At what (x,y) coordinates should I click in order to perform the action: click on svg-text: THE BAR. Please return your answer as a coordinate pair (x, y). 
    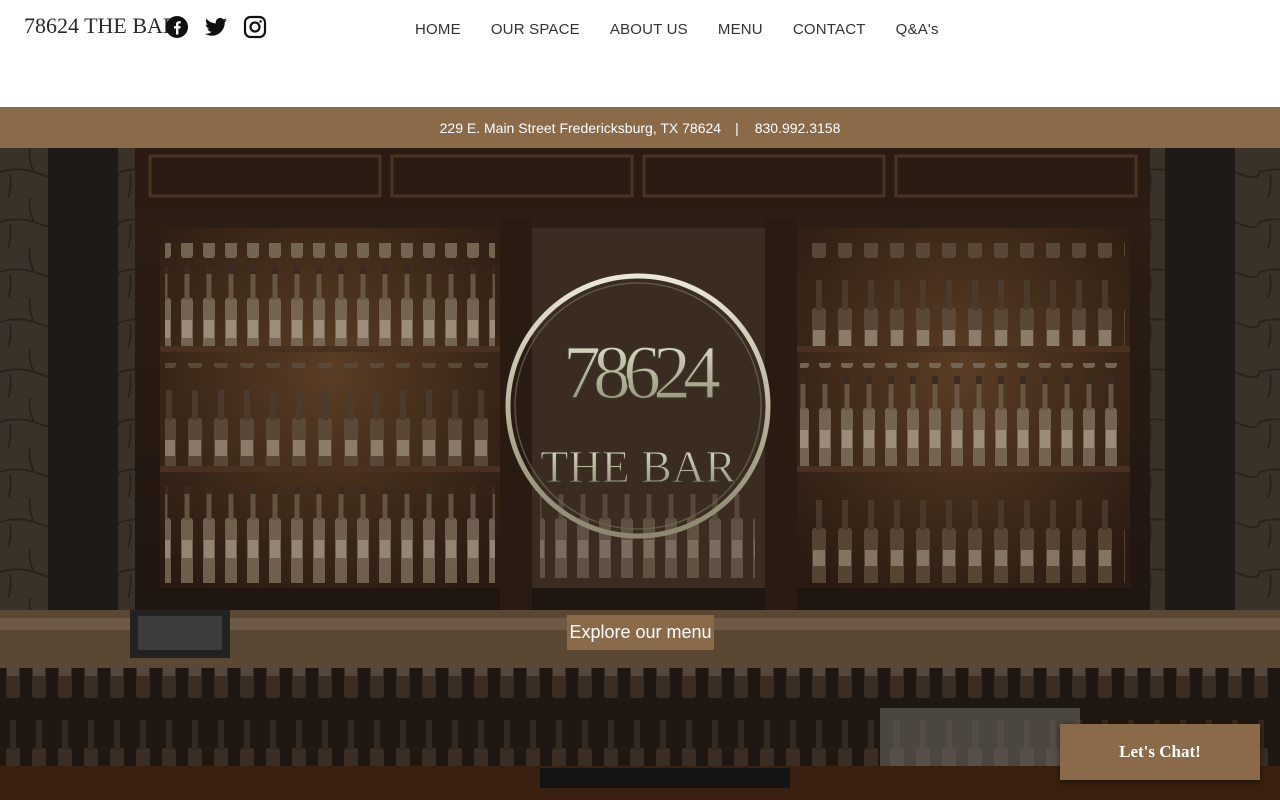
    Looking at the image, I should click on (638, 466).